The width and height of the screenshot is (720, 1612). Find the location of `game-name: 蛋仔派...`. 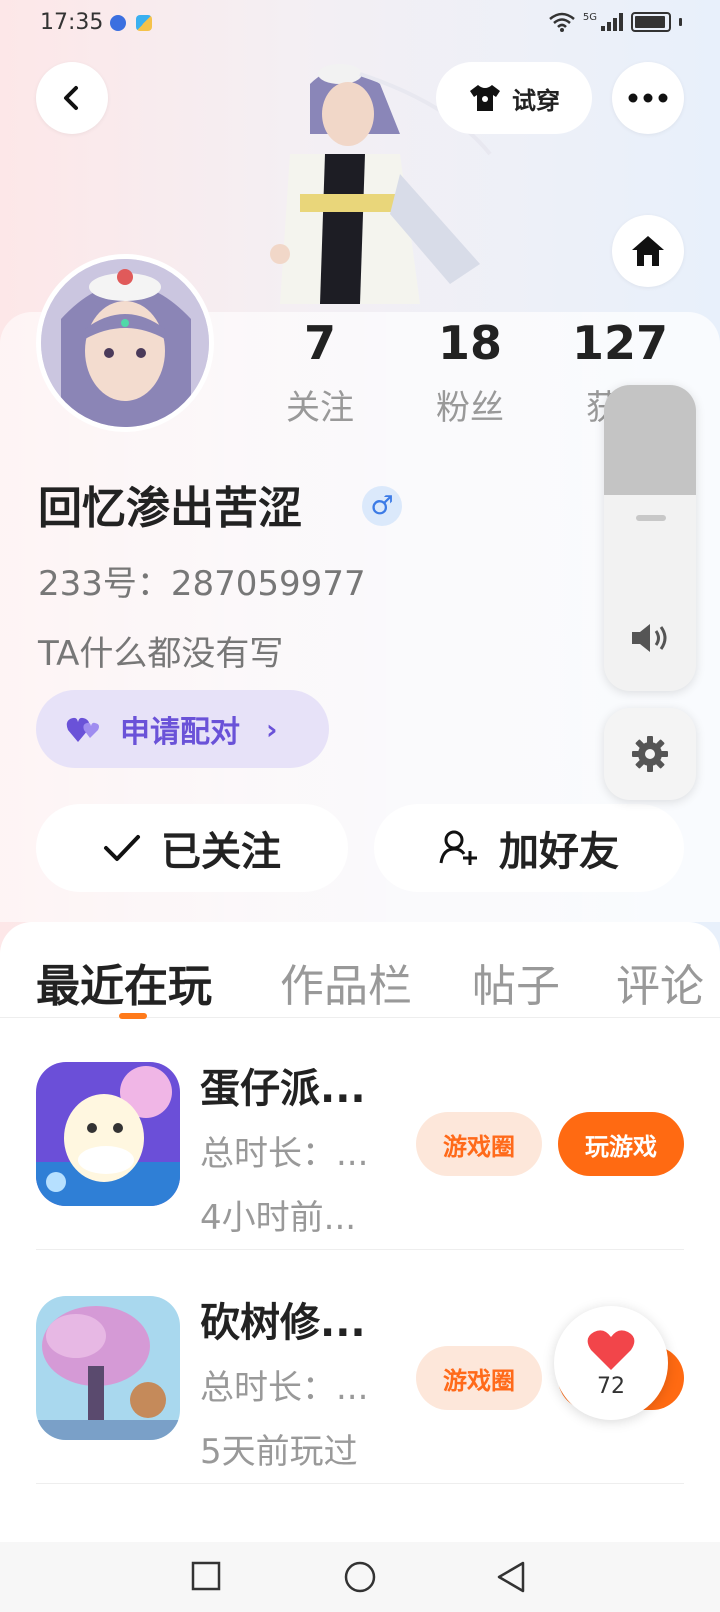

game-name: 蛋仔派... is located at coordinates (283, 1089).